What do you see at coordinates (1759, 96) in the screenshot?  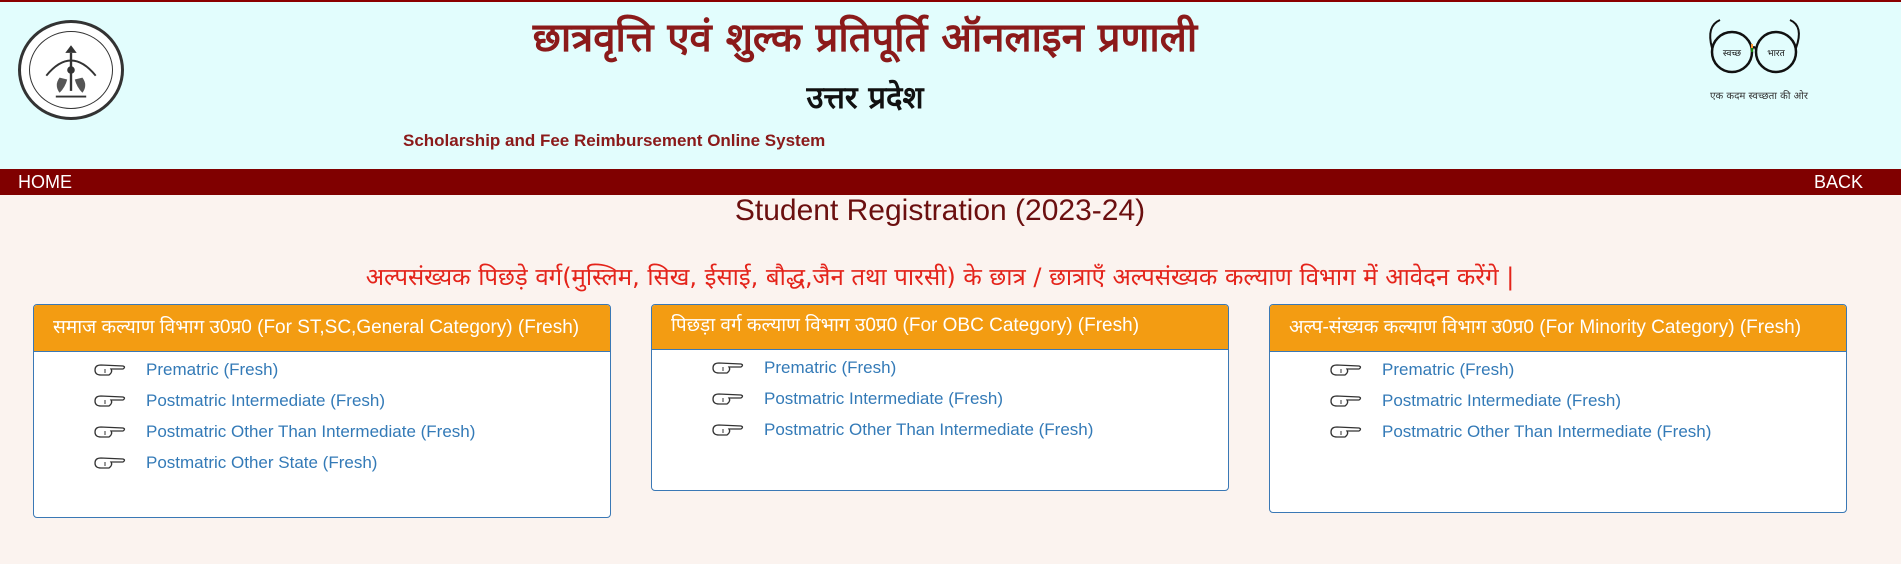 I see `swachh-tagline: एक कदम स्वच्छता की ओर` at bounding box center [1759, 96].